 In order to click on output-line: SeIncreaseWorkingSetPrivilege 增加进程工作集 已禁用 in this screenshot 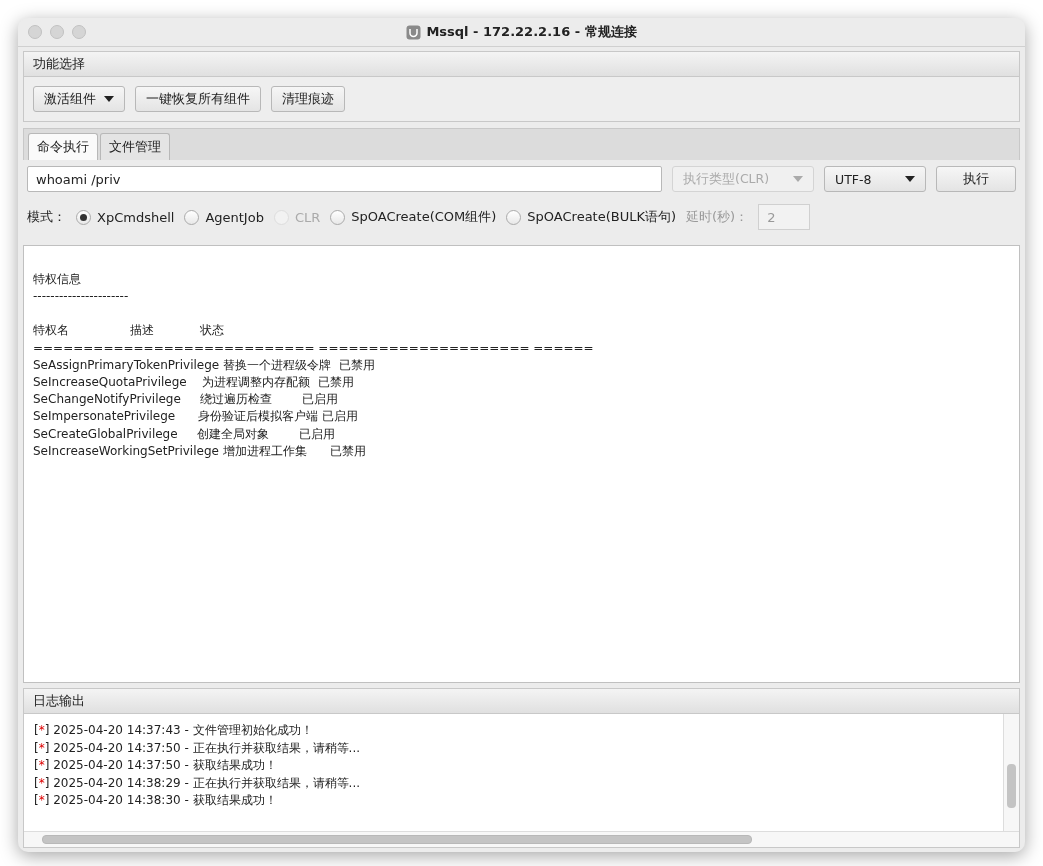, I will do `click(200, 451)`.